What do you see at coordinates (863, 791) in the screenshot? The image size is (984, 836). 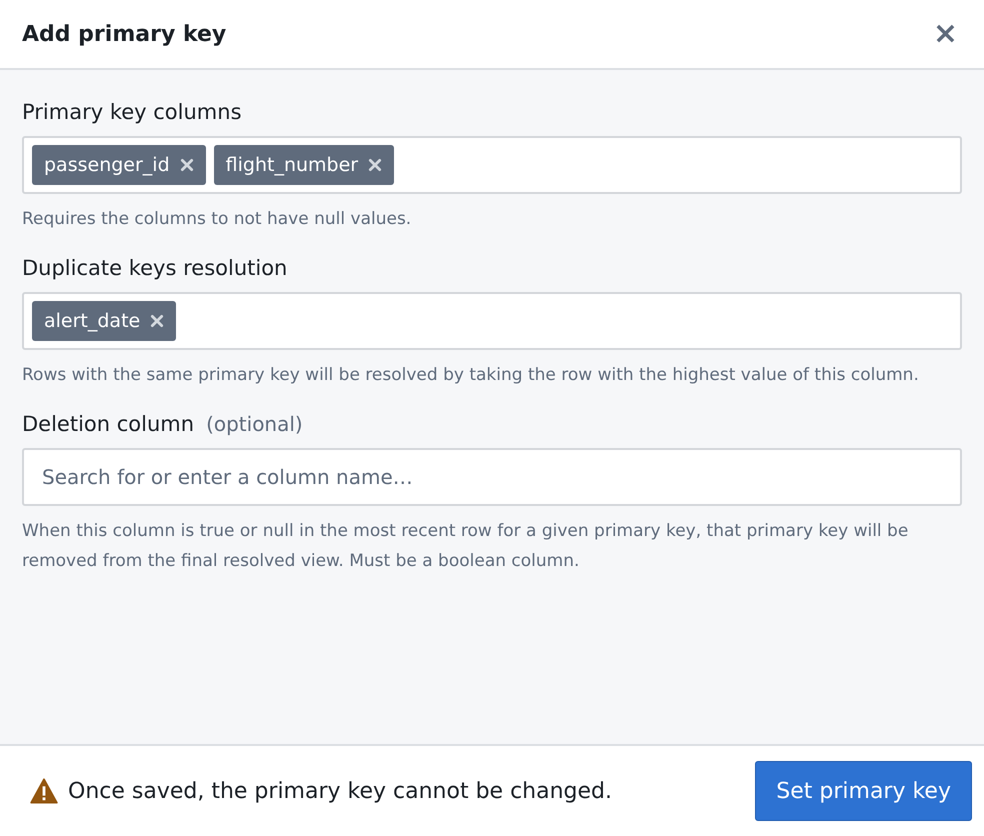 I see `set-primary-key-button: Set primary key` at bounding box center [863, 791].